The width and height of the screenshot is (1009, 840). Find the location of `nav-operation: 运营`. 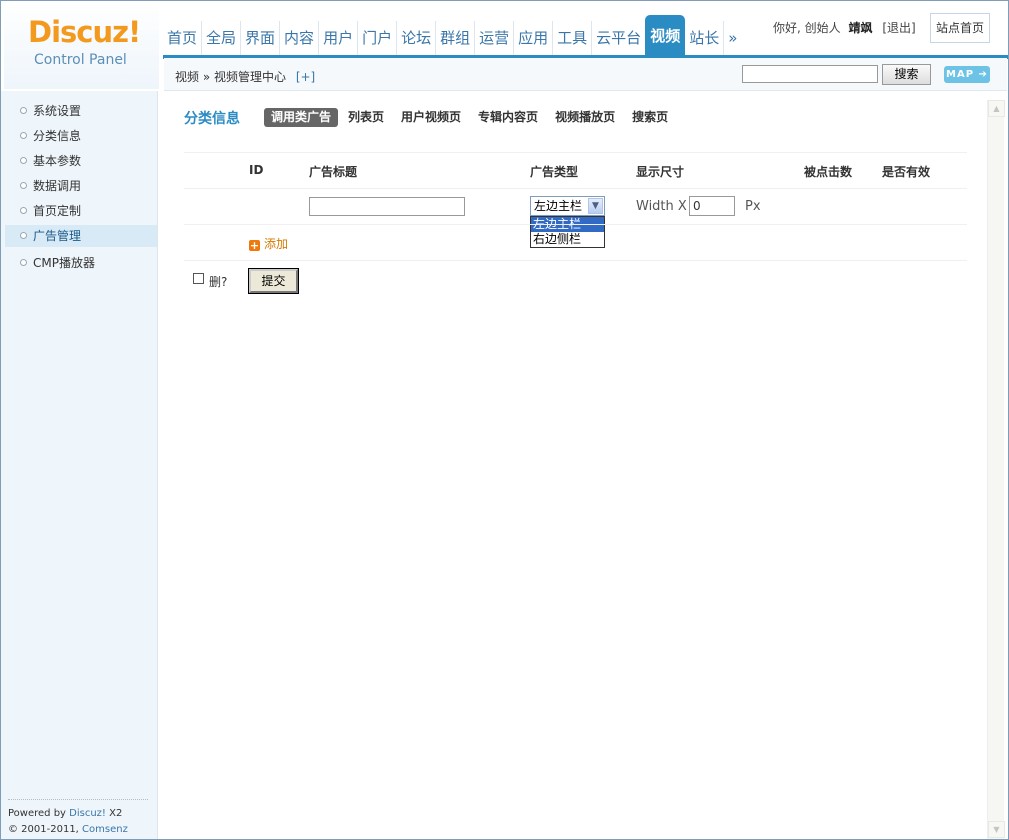

nav-operation: 运营 is located at coordinates (493, 38).